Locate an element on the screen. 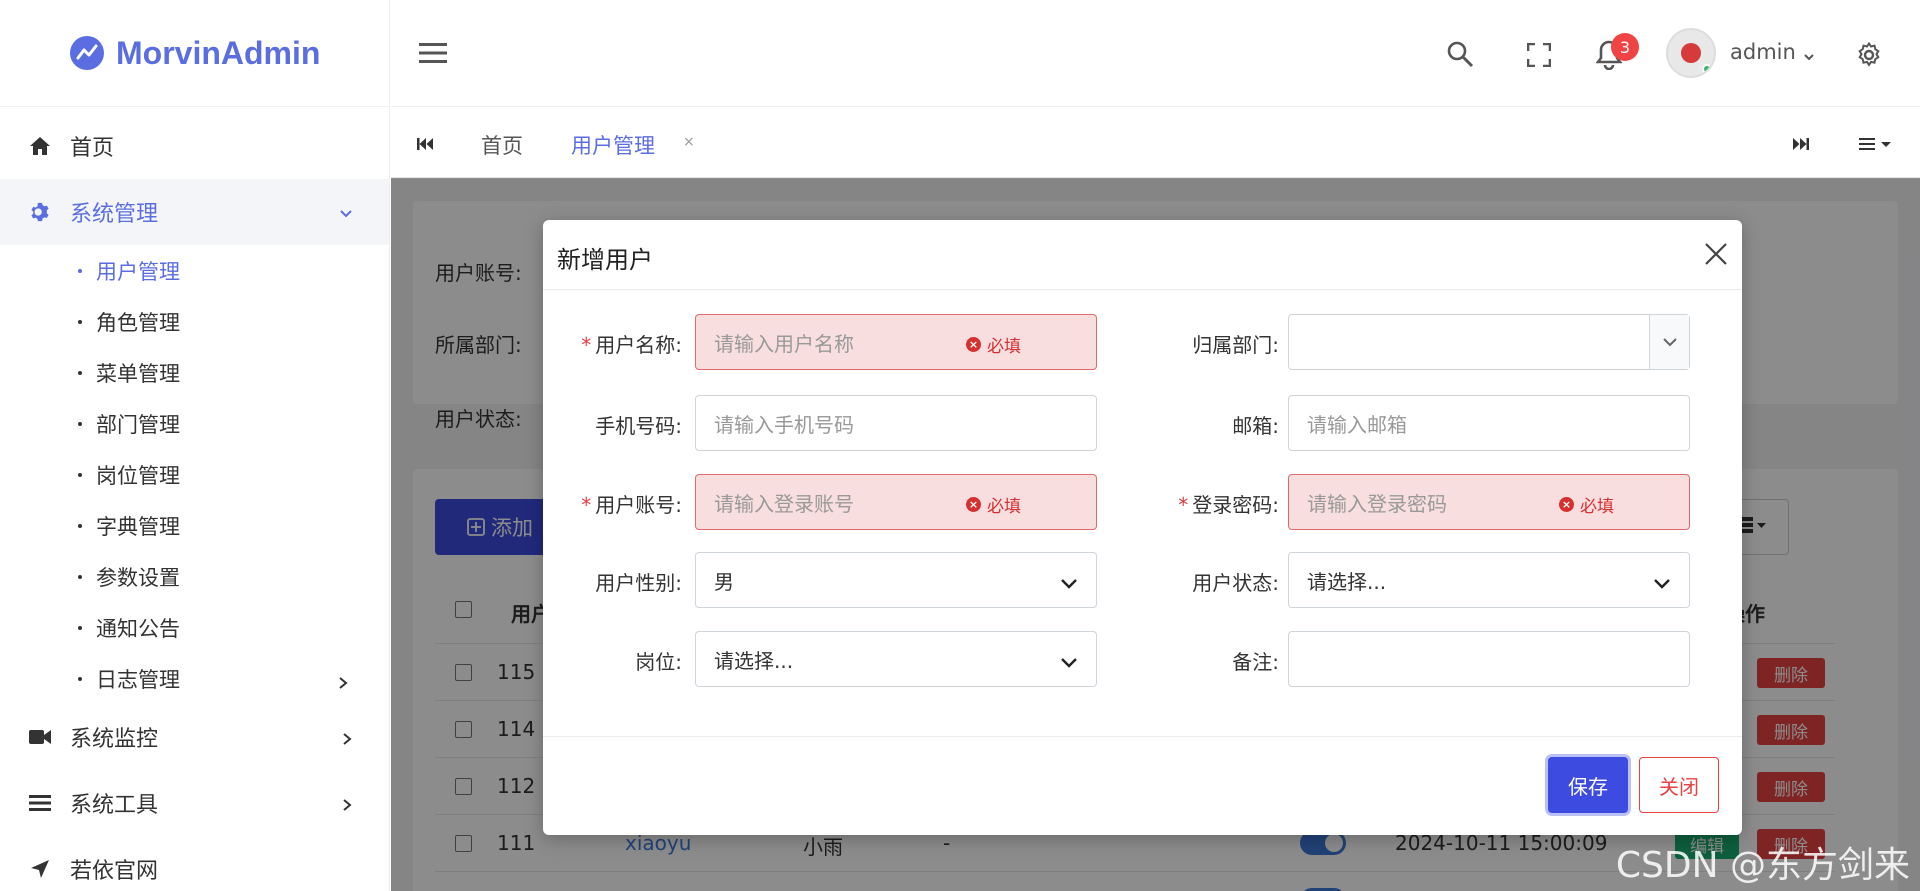 This screenshot has height=891, width=1920. close-button: 关闭 is located at coordinates (1679, 785).